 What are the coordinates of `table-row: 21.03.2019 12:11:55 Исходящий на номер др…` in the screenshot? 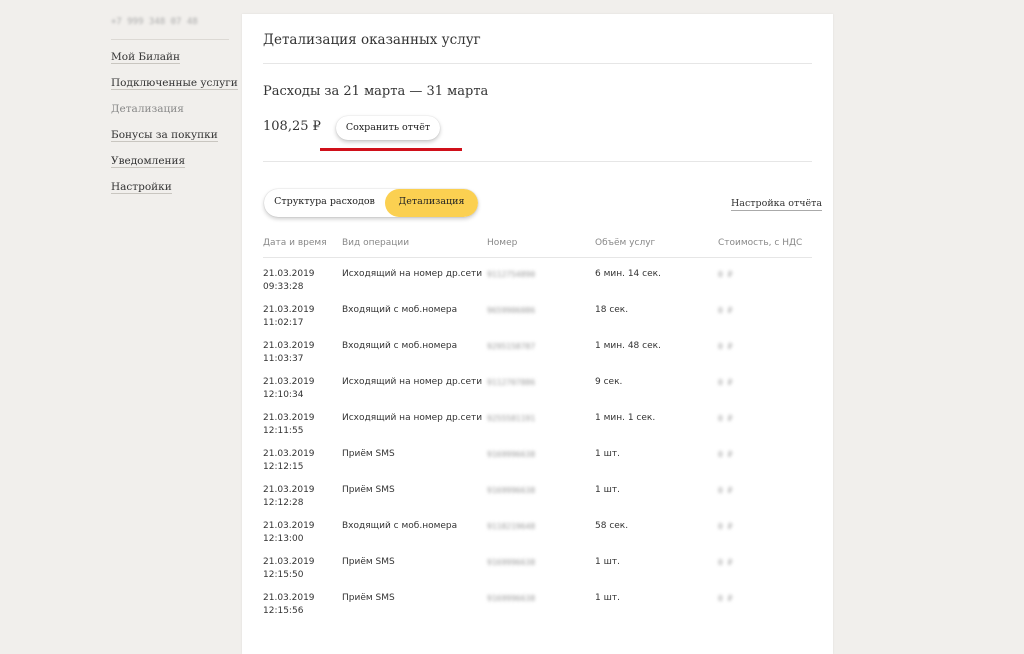 It's located at (537, 430).